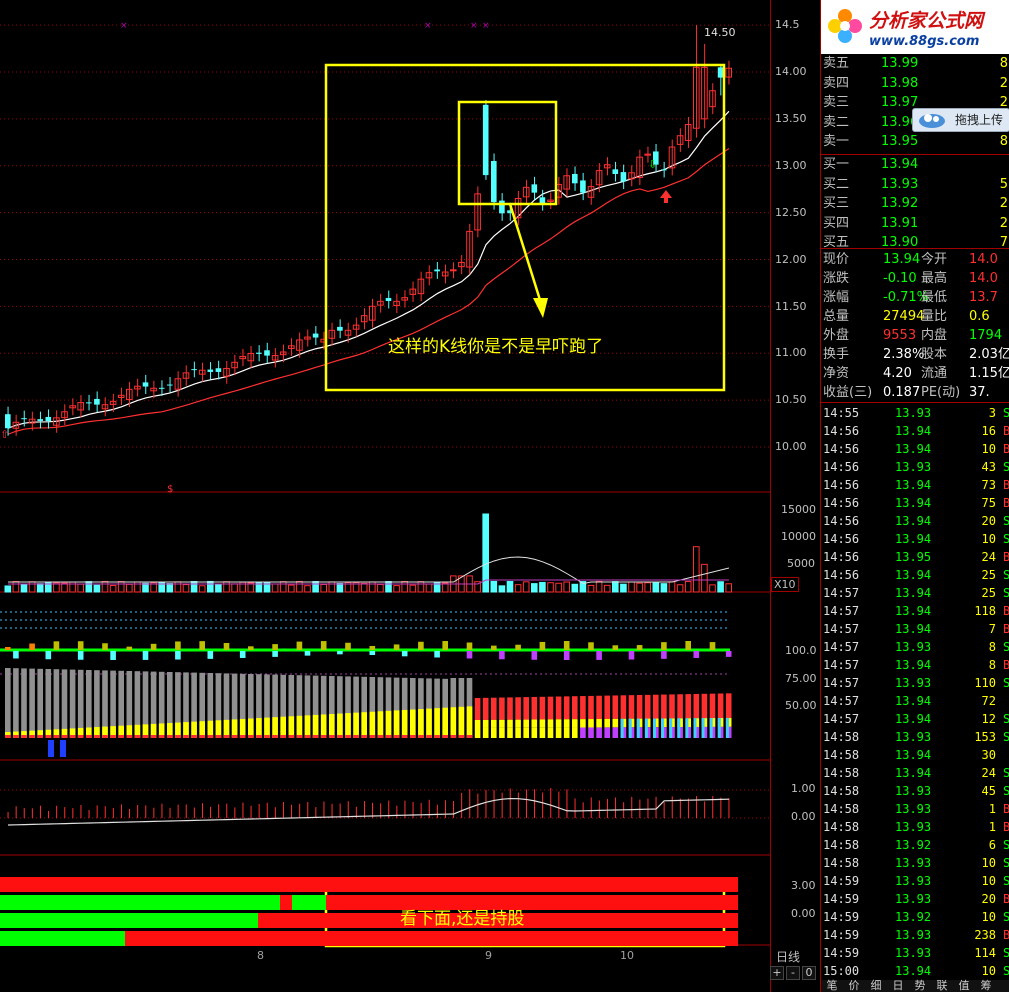 Image resolution: width=1009 pixels, height=992 pixels. I want to click on bottom-tab: 联, so click(942, 986).